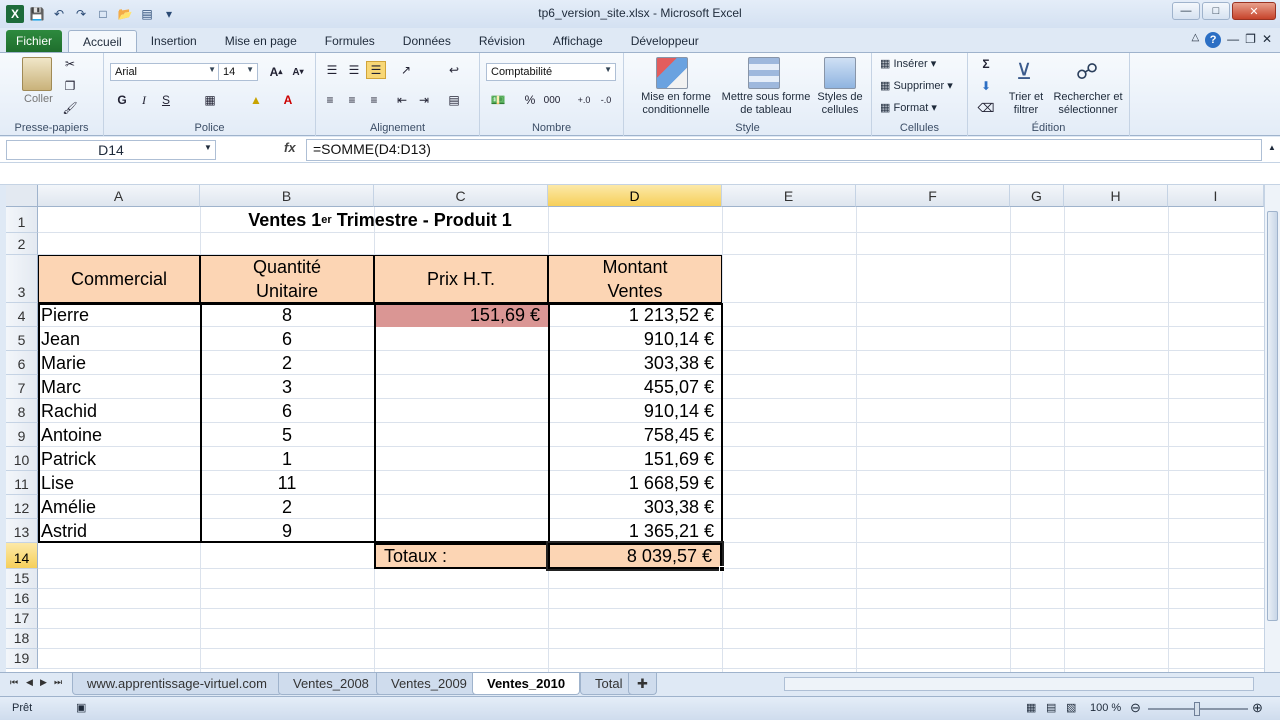 The image size is (1280, 720). What do you see at coordinates (125, 14) in the screenshot?
I see `open-icon: 📂` at bounding box center [125, 14].